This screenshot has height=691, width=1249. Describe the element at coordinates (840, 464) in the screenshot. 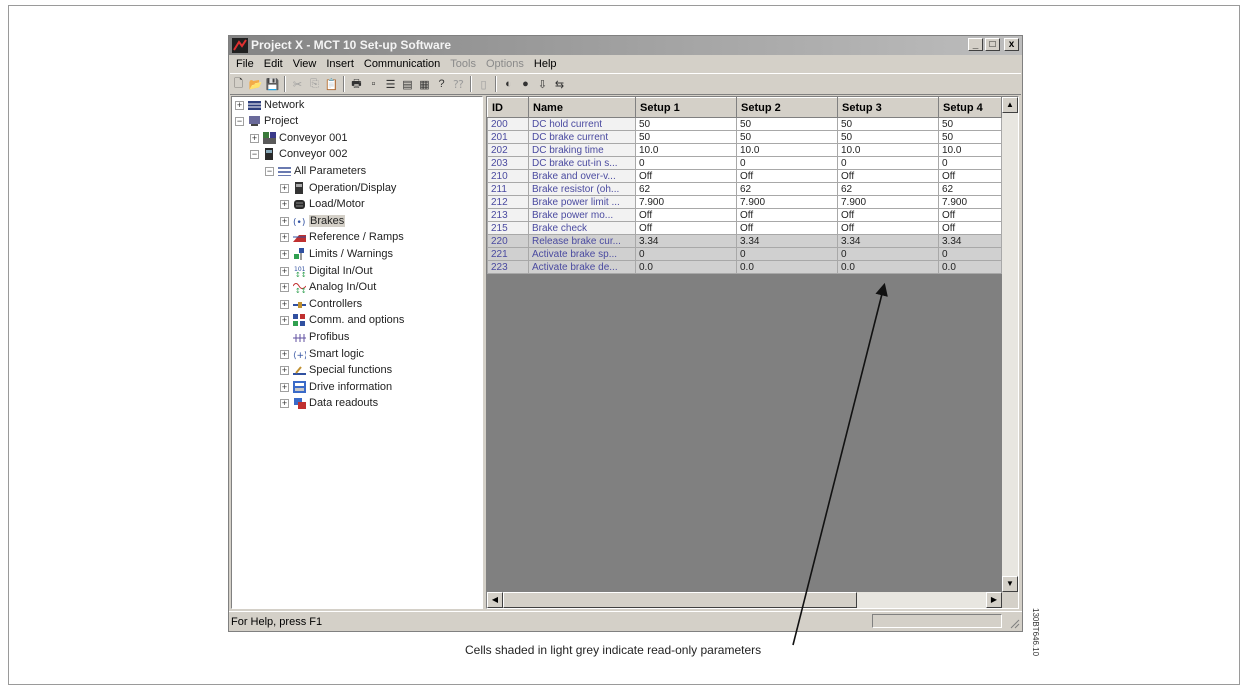

I see `annotation-arrow` at that location.